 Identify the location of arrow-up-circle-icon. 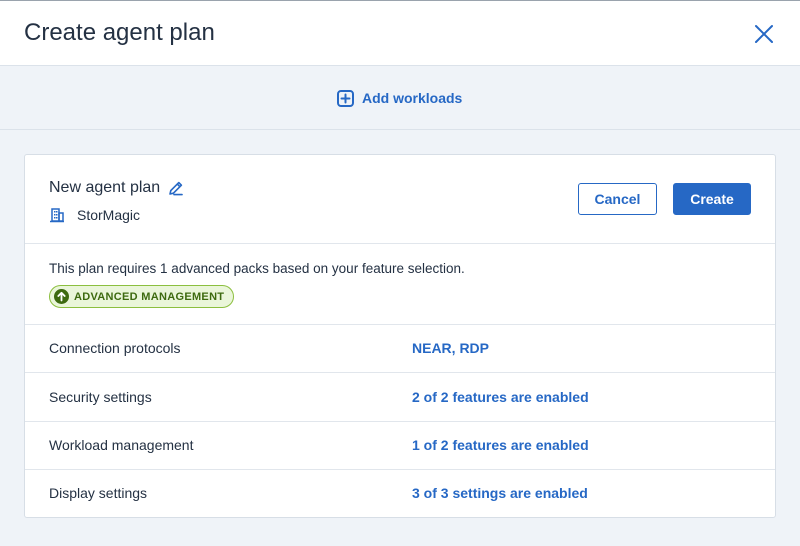
(61, 296).